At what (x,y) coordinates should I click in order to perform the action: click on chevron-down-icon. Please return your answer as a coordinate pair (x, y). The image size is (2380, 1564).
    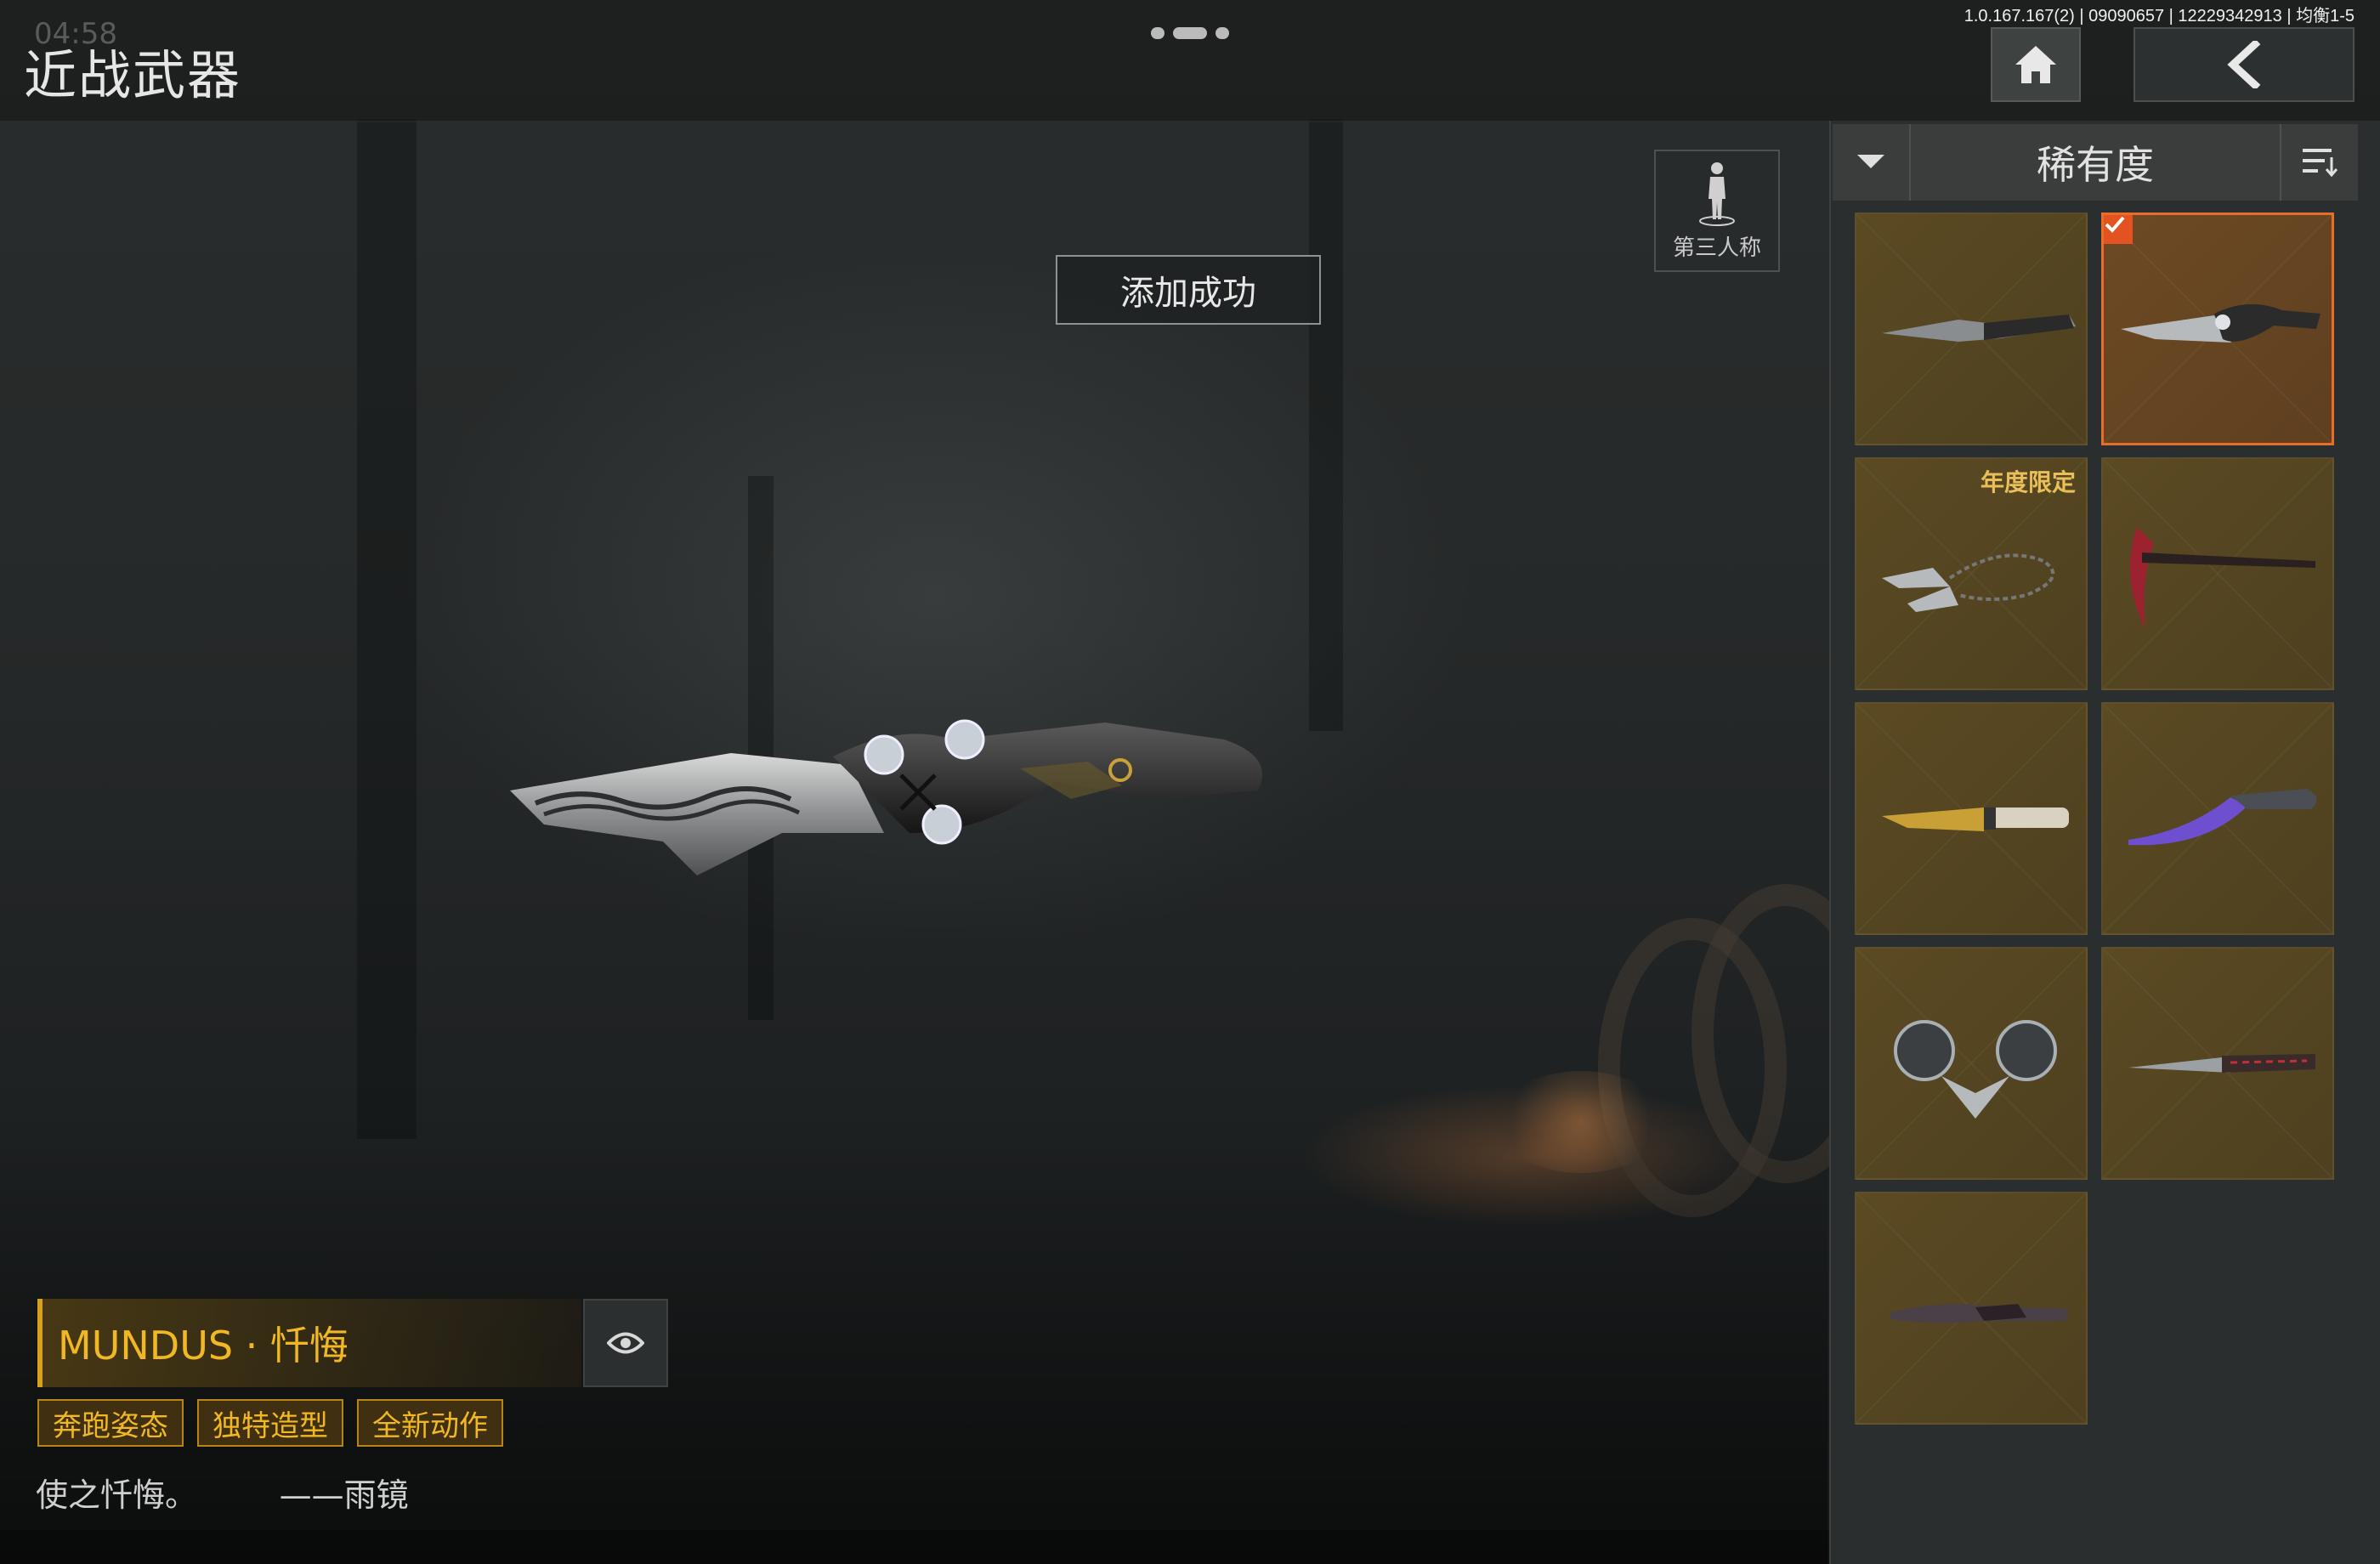
    Looking at the image, I should click on (1870, 161).